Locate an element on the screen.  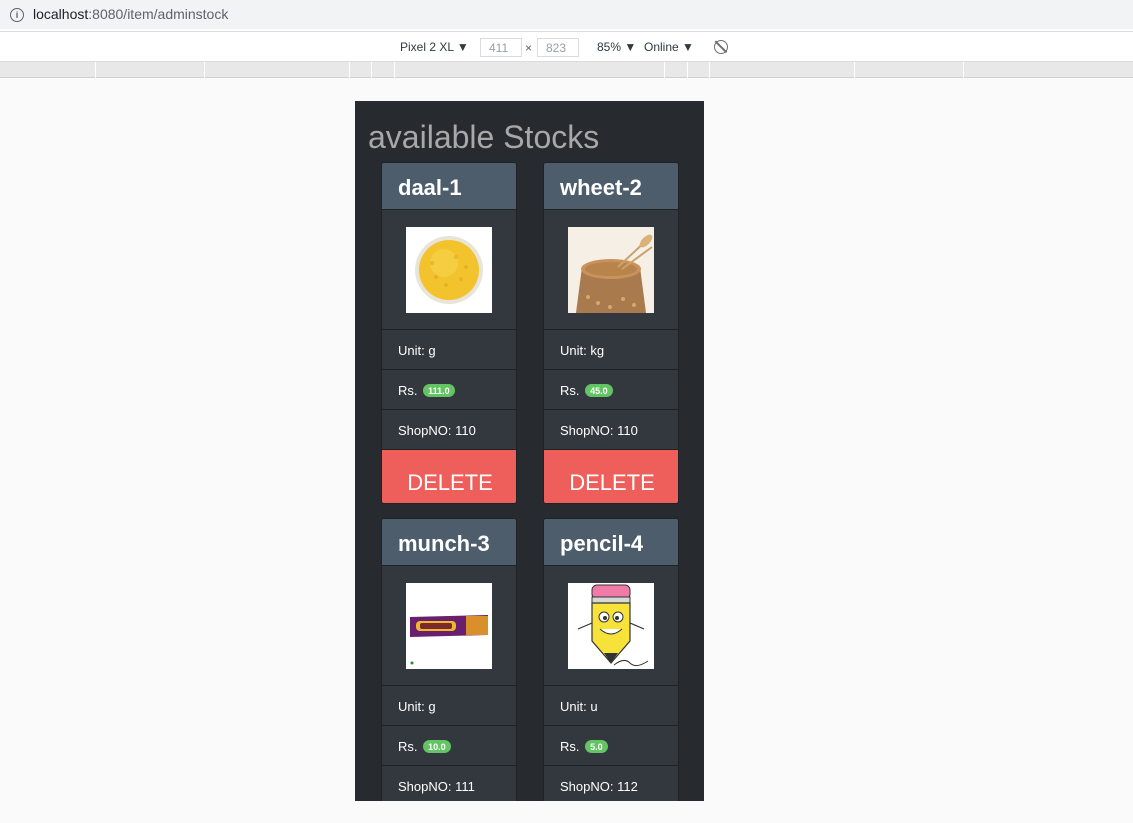
stock-card: pencil-4 Unit: u Rs. 5.0 ShopNO: 112 is located at coordinates (611, 659).